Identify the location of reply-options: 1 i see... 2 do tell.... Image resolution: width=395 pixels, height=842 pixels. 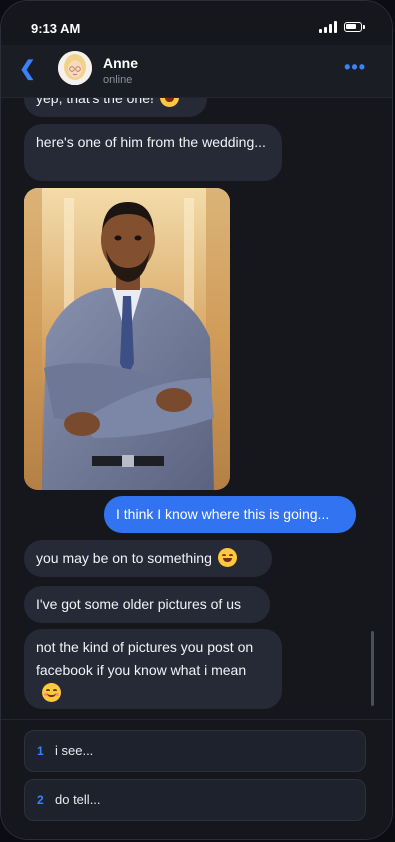
(196, 779).